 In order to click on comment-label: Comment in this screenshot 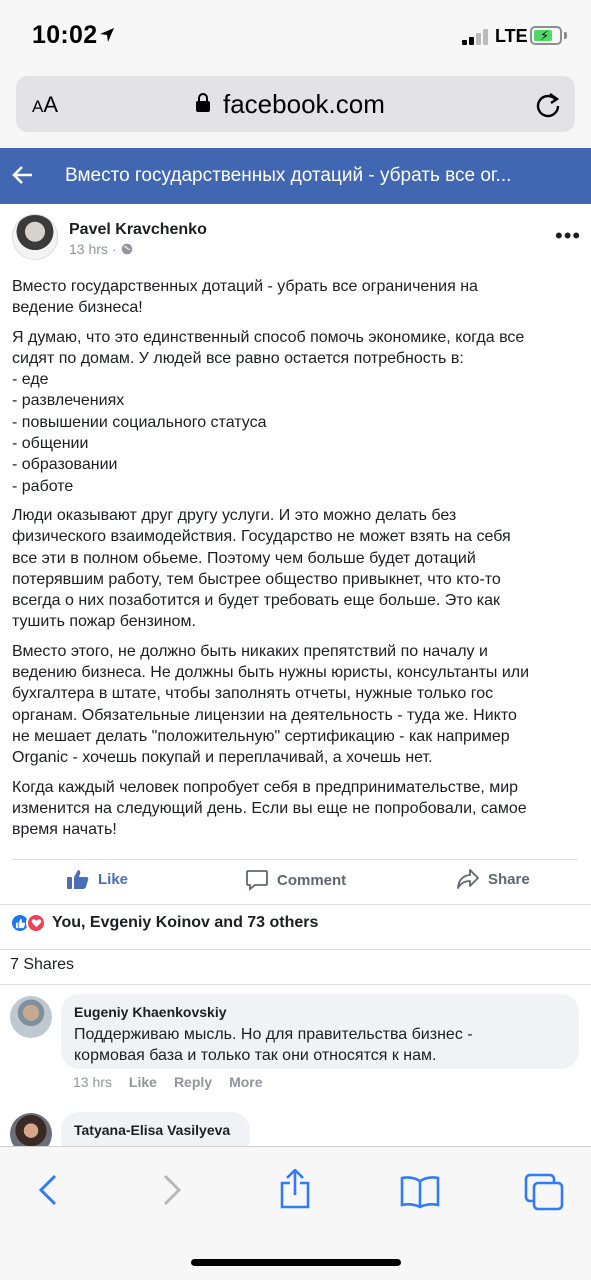, I will do `click(312, 880)`.